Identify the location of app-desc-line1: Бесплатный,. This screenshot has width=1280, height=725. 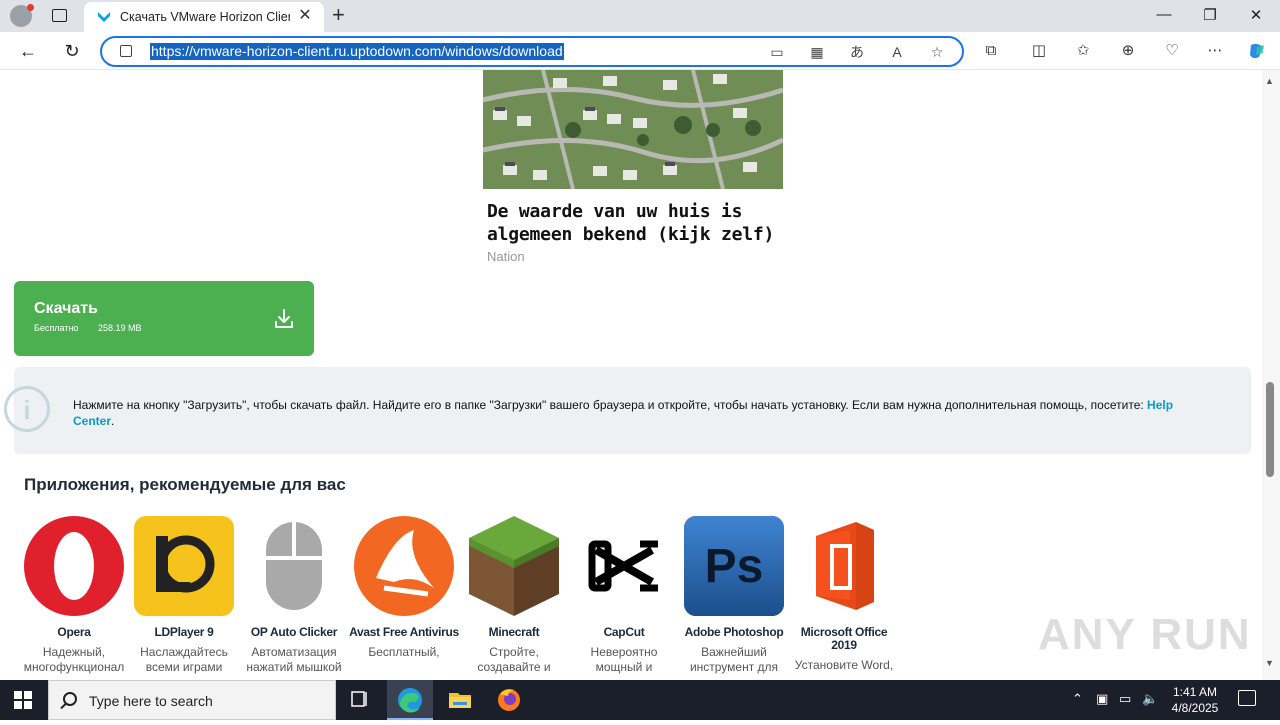
(404, 652).